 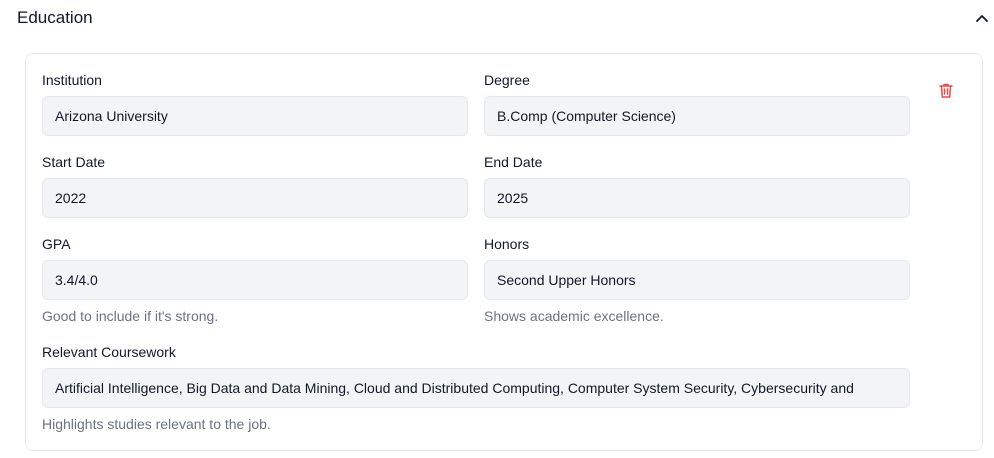 What do you see at coordinates (56, 244) in the screenshot?
I see `gpa-label: GPA` at bounding box center [56, 244].